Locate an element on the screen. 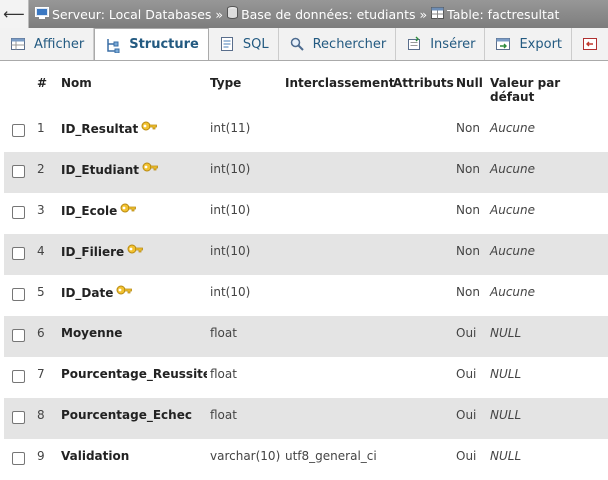  breadcrumb-database: Base de données: etudiants is located at coordinates (321, 14).